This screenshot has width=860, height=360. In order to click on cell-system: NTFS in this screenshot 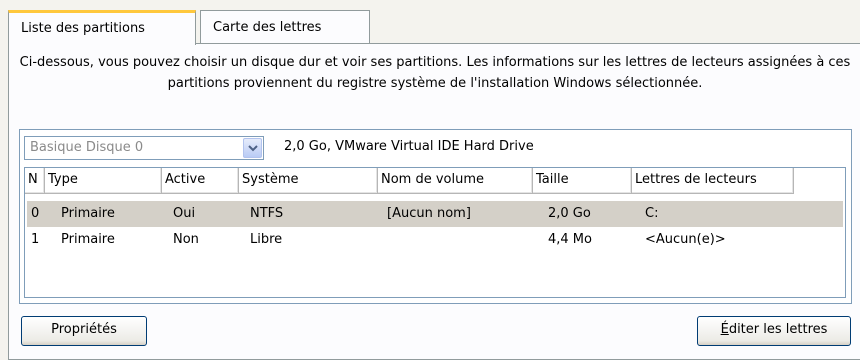, I will do `click(267, 213)`.